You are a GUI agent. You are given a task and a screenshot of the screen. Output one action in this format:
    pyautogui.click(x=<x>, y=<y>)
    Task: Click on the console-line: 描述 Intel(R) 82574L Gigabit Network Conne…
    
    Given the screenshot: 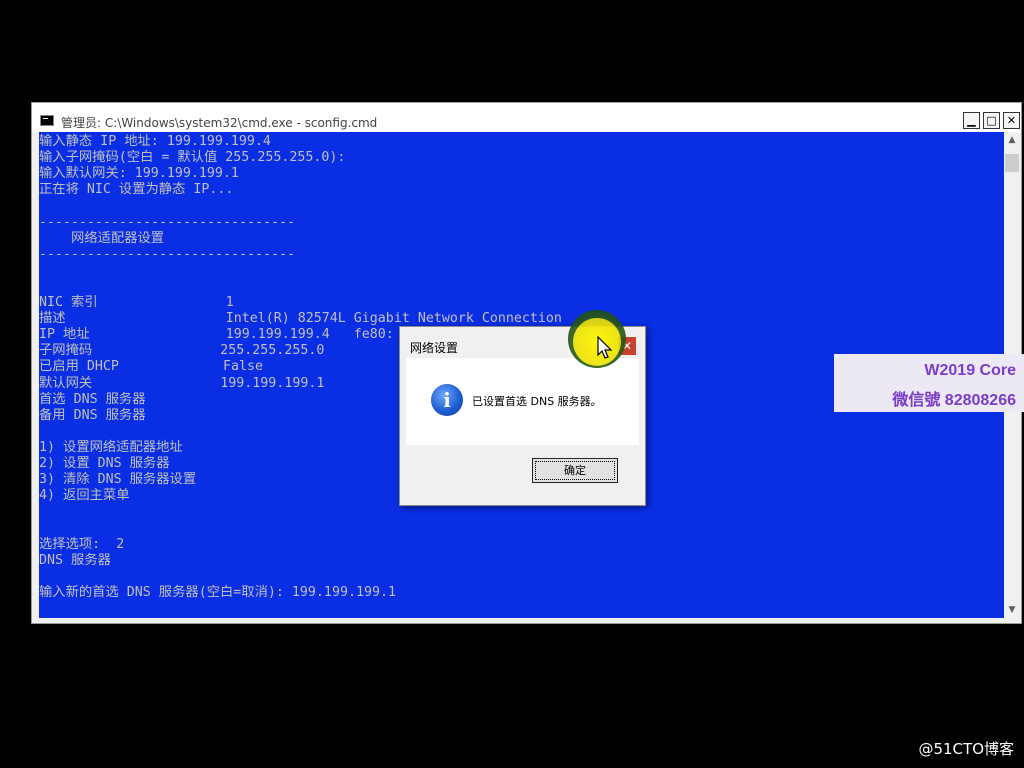 What is the action you would take?
    pyautogui.click(x=300, y=319)
    